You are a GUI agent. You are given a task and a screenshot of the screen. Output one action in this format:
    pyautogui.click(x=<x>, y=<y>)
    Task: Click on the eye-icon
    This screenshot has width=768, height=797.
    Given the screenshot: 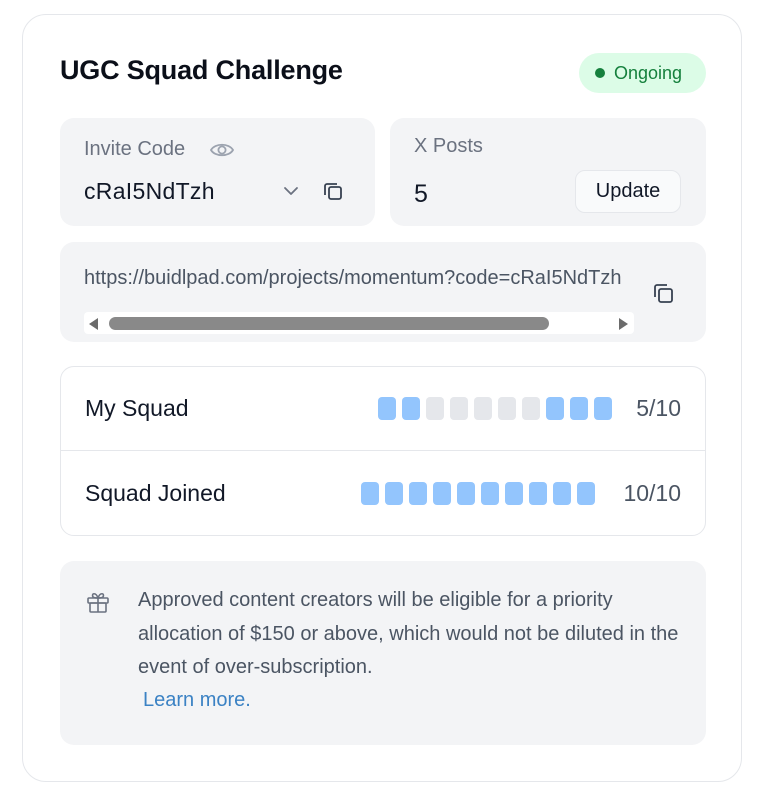 What is the action you would take?
    pyautogui.click(x=222, y=150)
    